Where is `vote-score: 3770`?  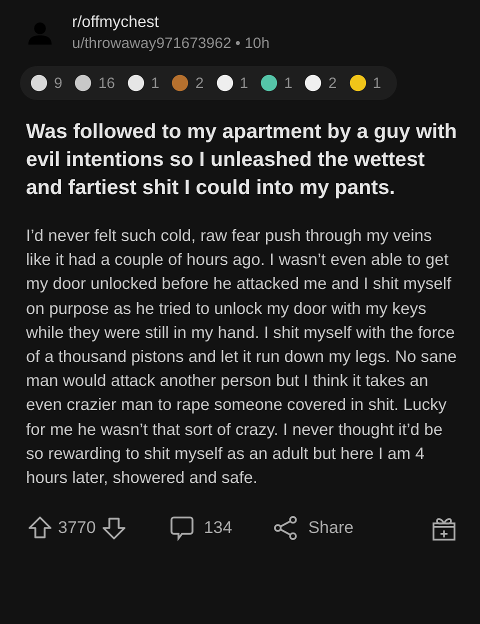 vote-score: 3770 is located at coordinates (77, 528).